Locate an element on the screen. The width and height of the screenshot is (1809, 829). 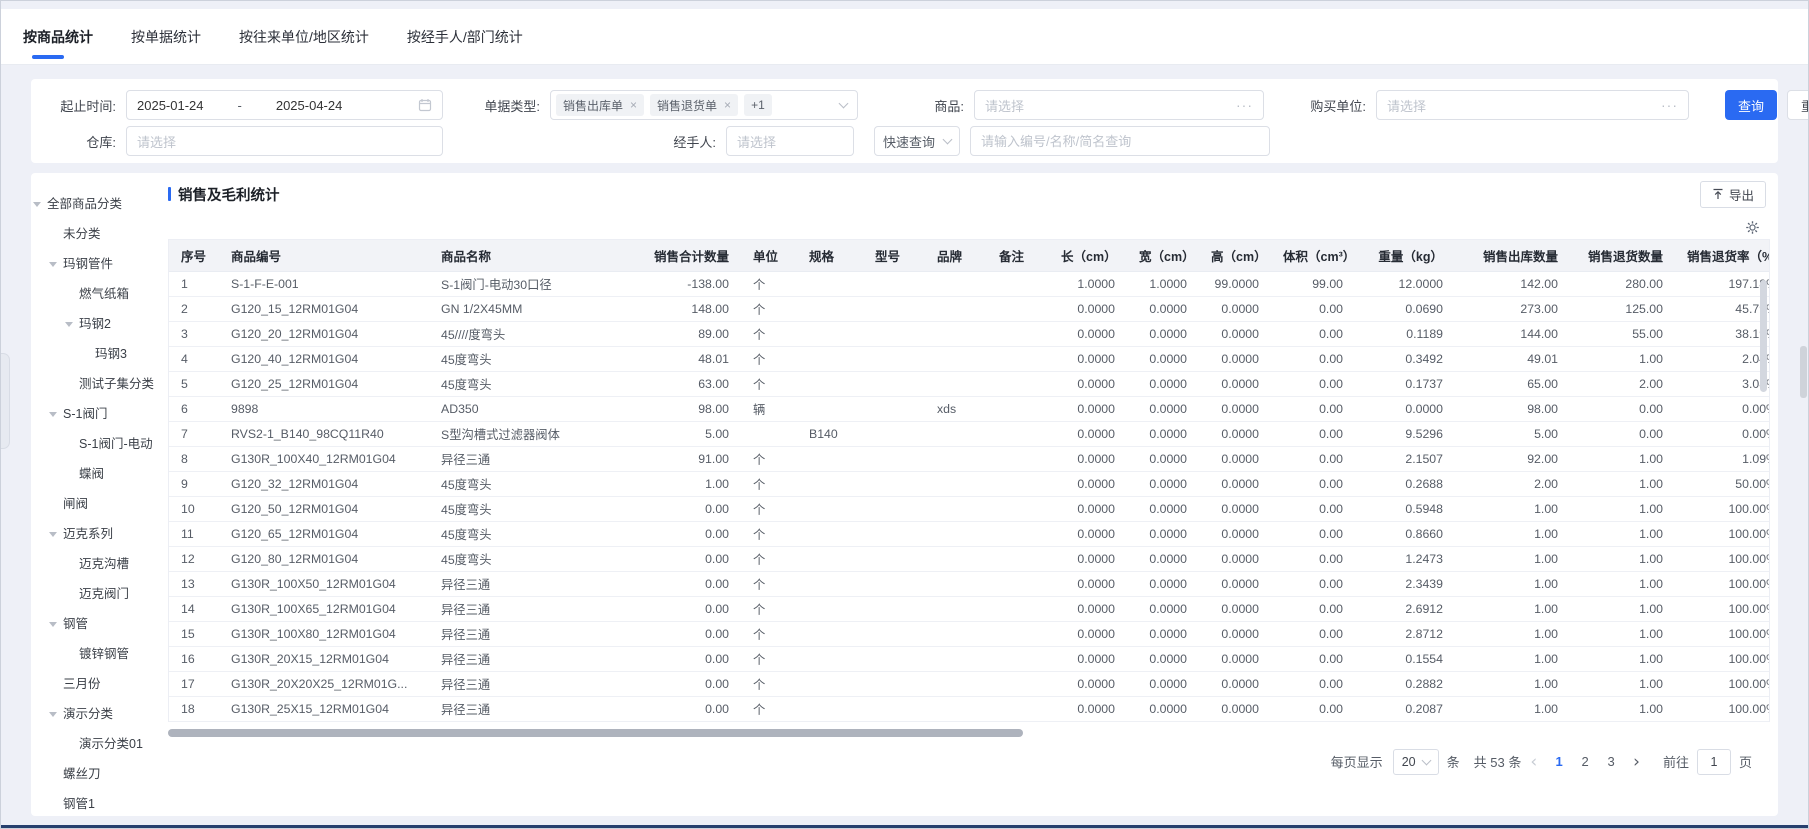
doc-type-select: 销售出库单 × 销售退货单 × +1 is located at coordinates (704, 105).